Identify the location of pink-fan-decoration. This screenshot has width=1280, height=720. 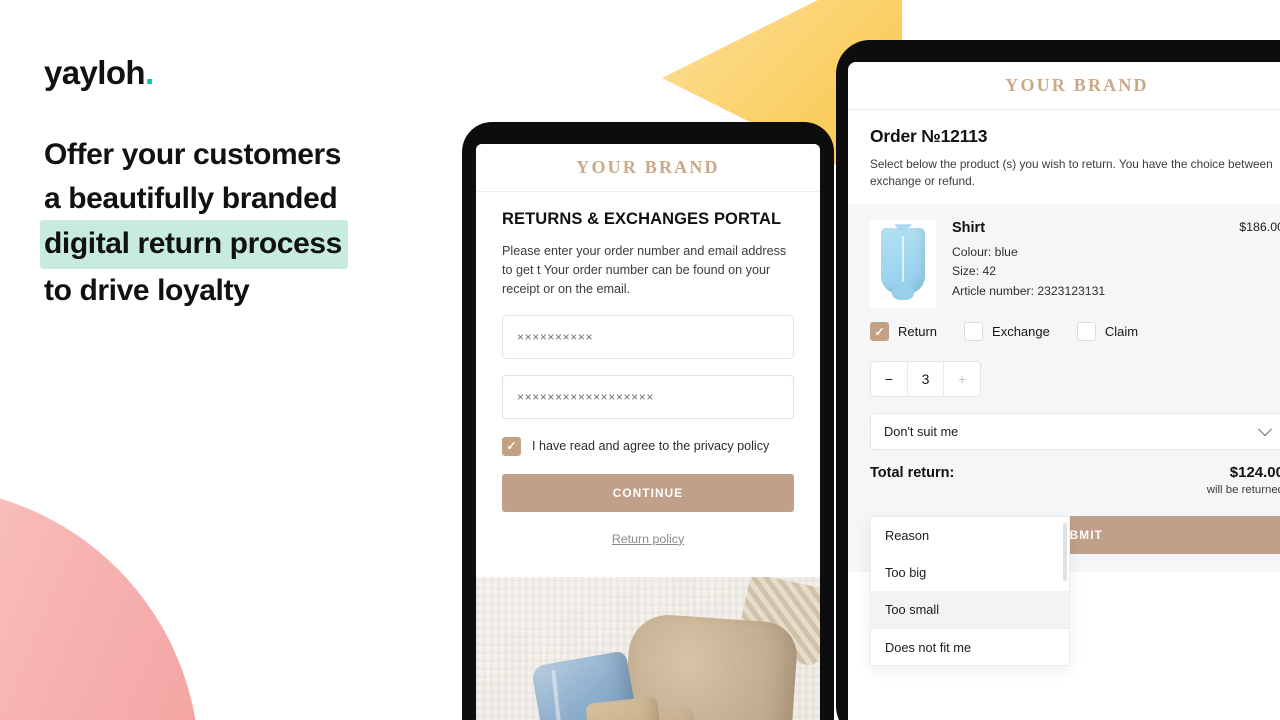
(100, 585).